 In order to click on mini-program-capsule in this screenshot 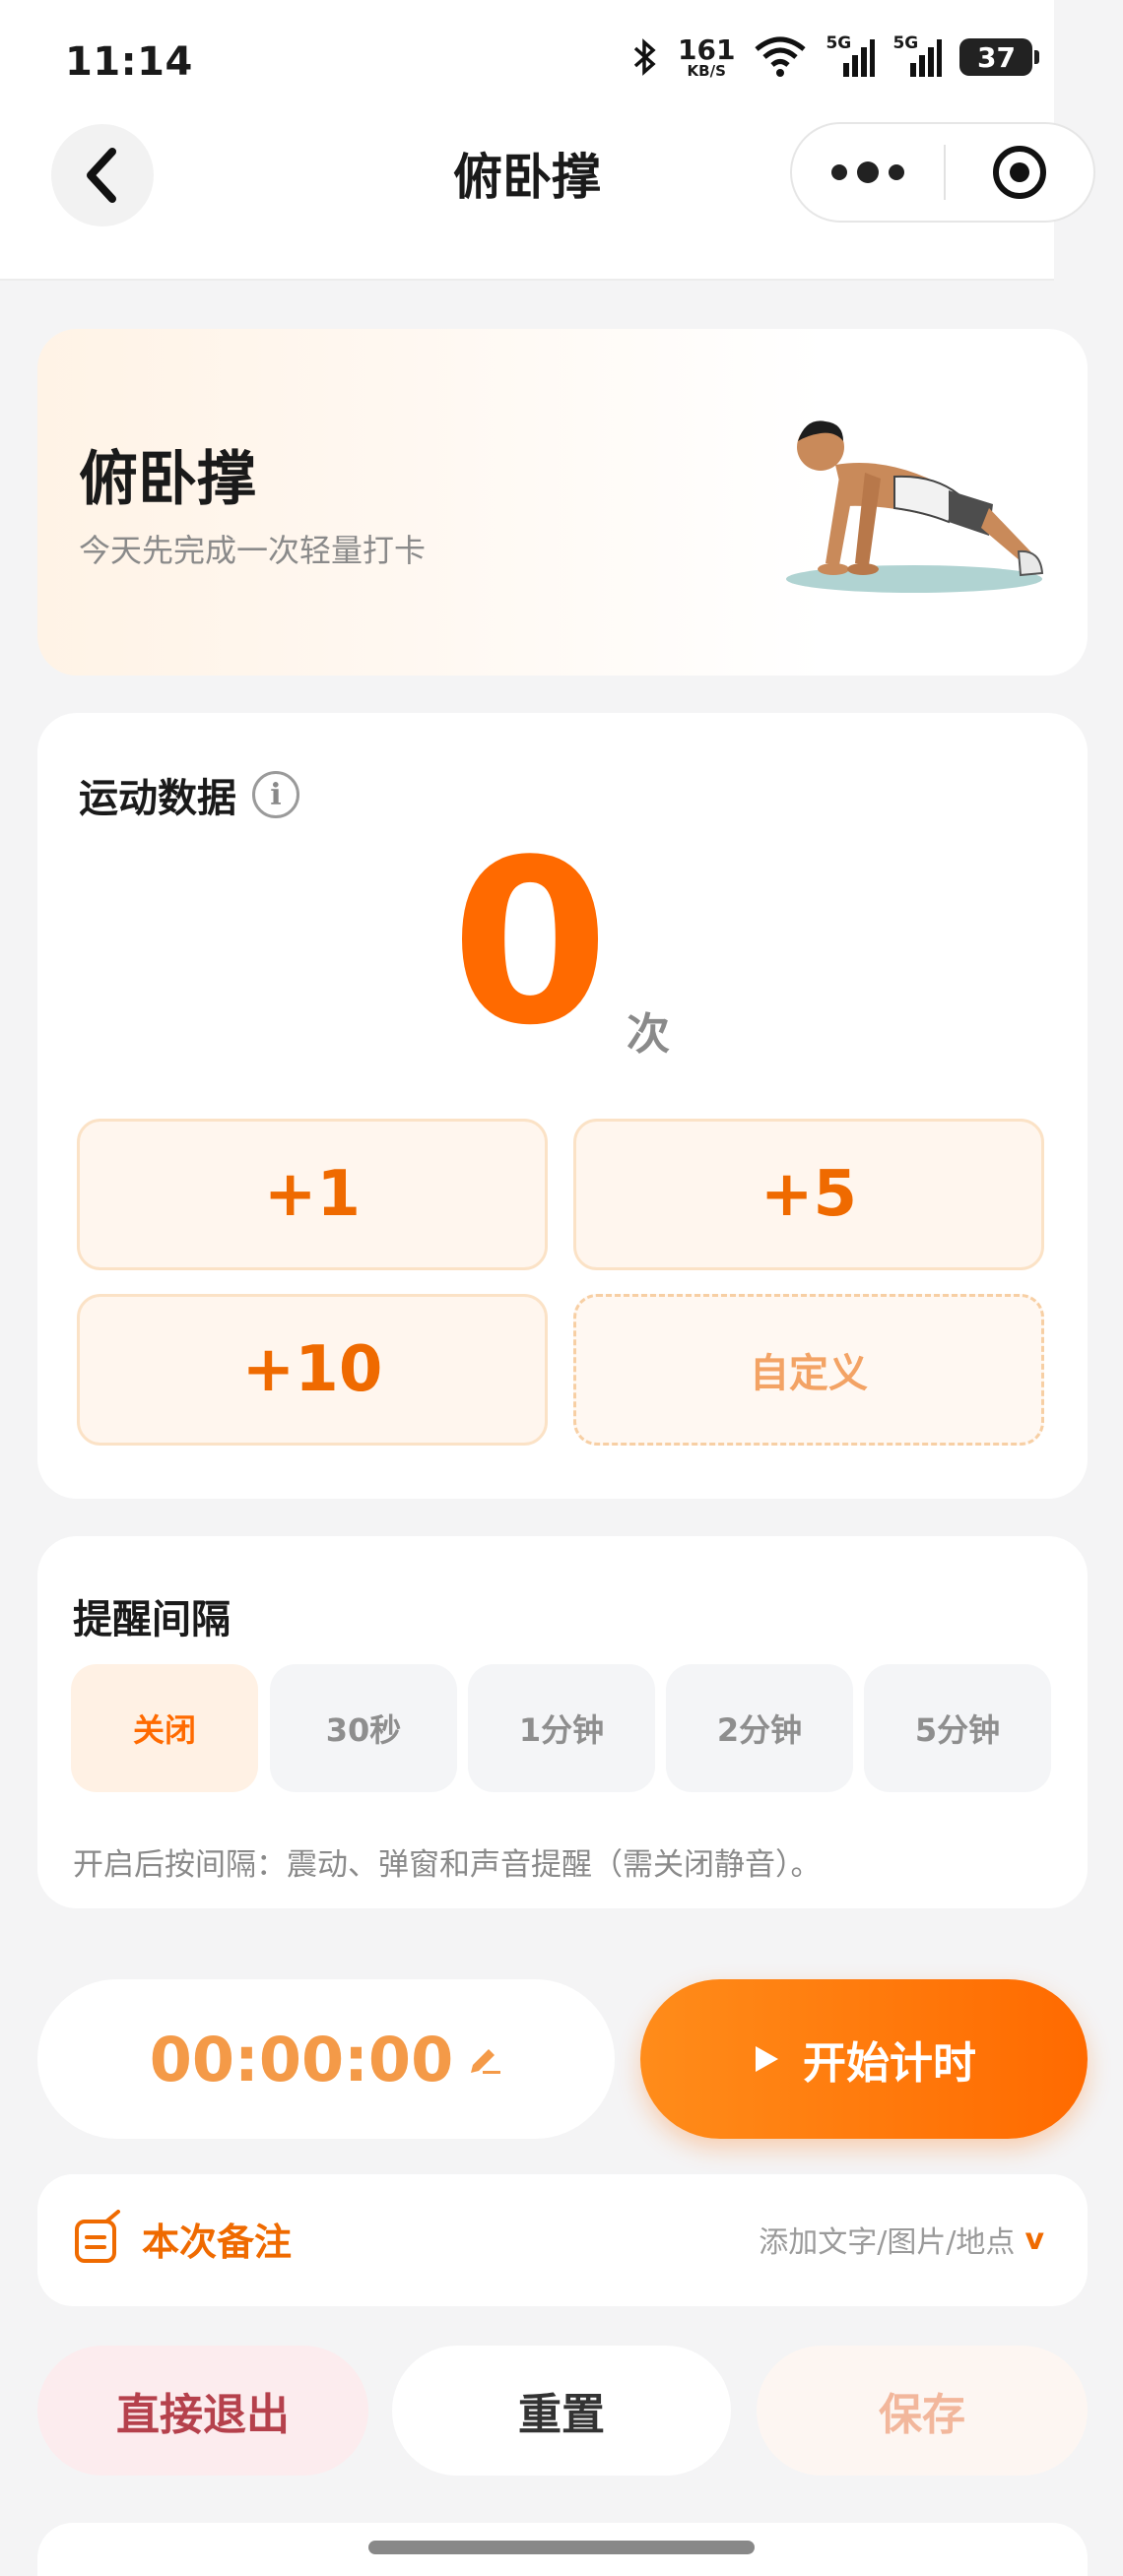, I will do `click(942, 172)`.